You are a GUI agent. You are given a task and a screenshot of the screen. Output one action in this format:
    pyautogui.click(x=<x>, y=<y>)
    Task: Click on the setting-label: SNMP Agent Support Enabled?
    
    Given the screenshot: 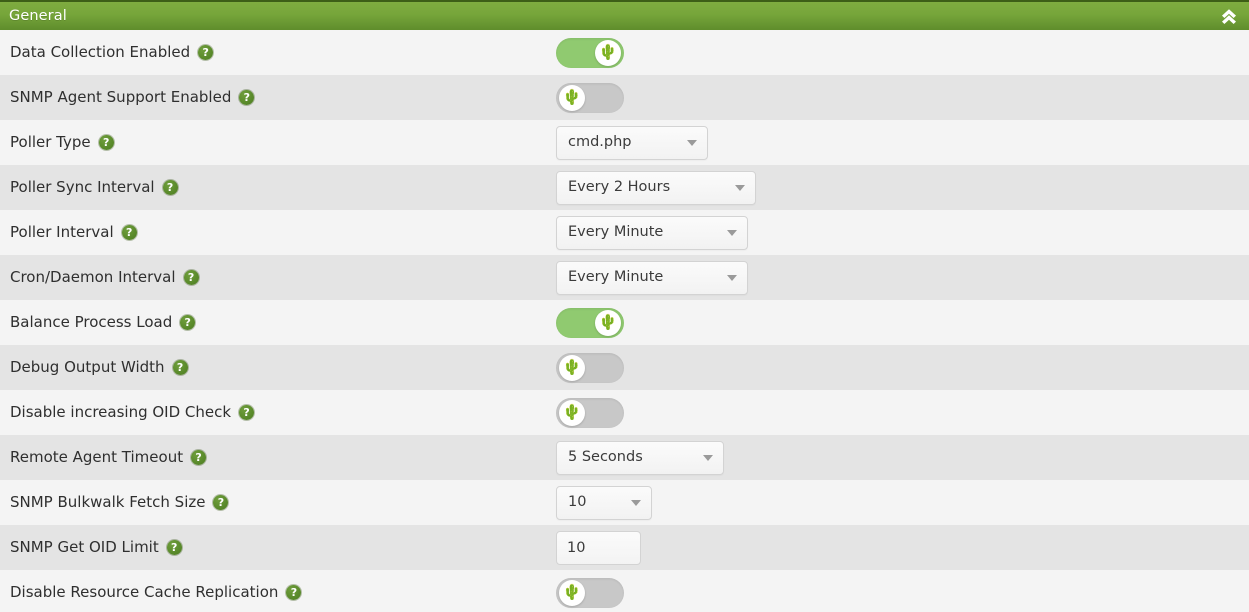 What is the action you would take?
    pyautogui.click(x=278, y=97)
    